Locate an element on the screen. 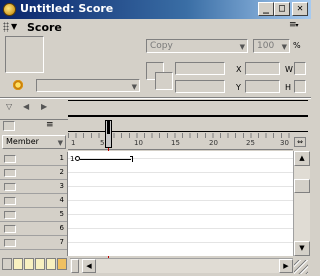  ink-dropdown-value: Copy is located at coordinates (161, 46).